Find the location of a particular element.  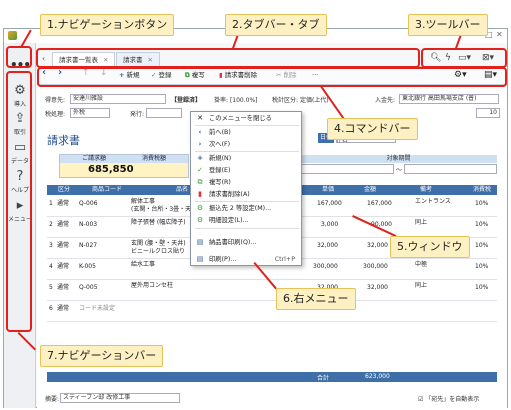

trash-icon: ▮ is located at coordinates (200, 194).